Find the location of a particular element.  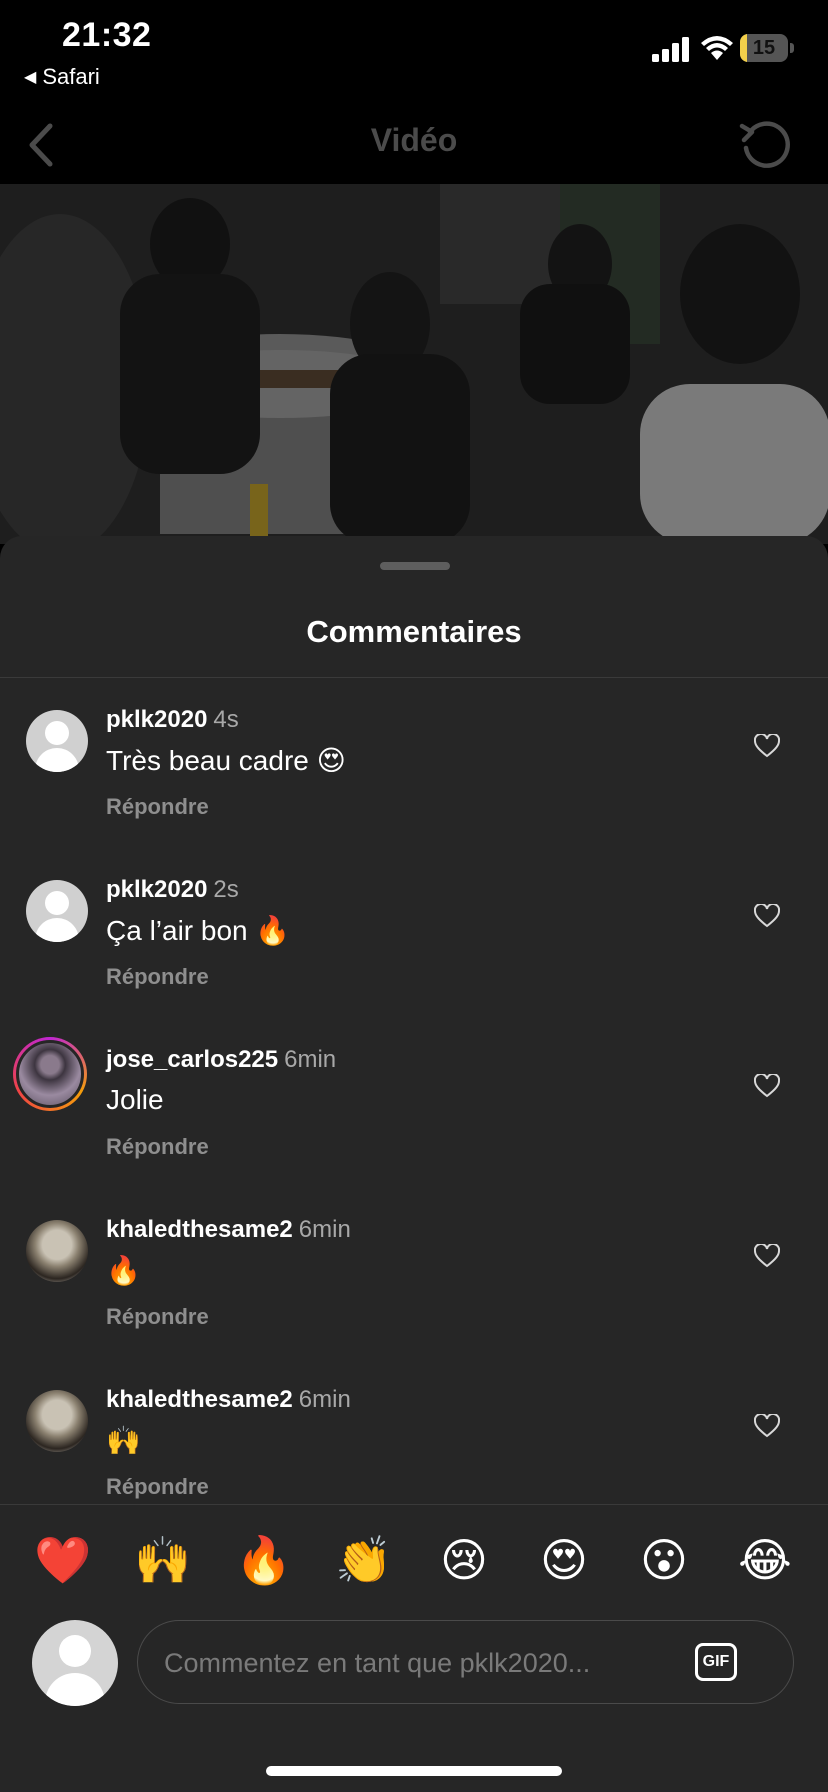

reaction-crying-emoji: 😢 is located at coordinates (464, 1560).